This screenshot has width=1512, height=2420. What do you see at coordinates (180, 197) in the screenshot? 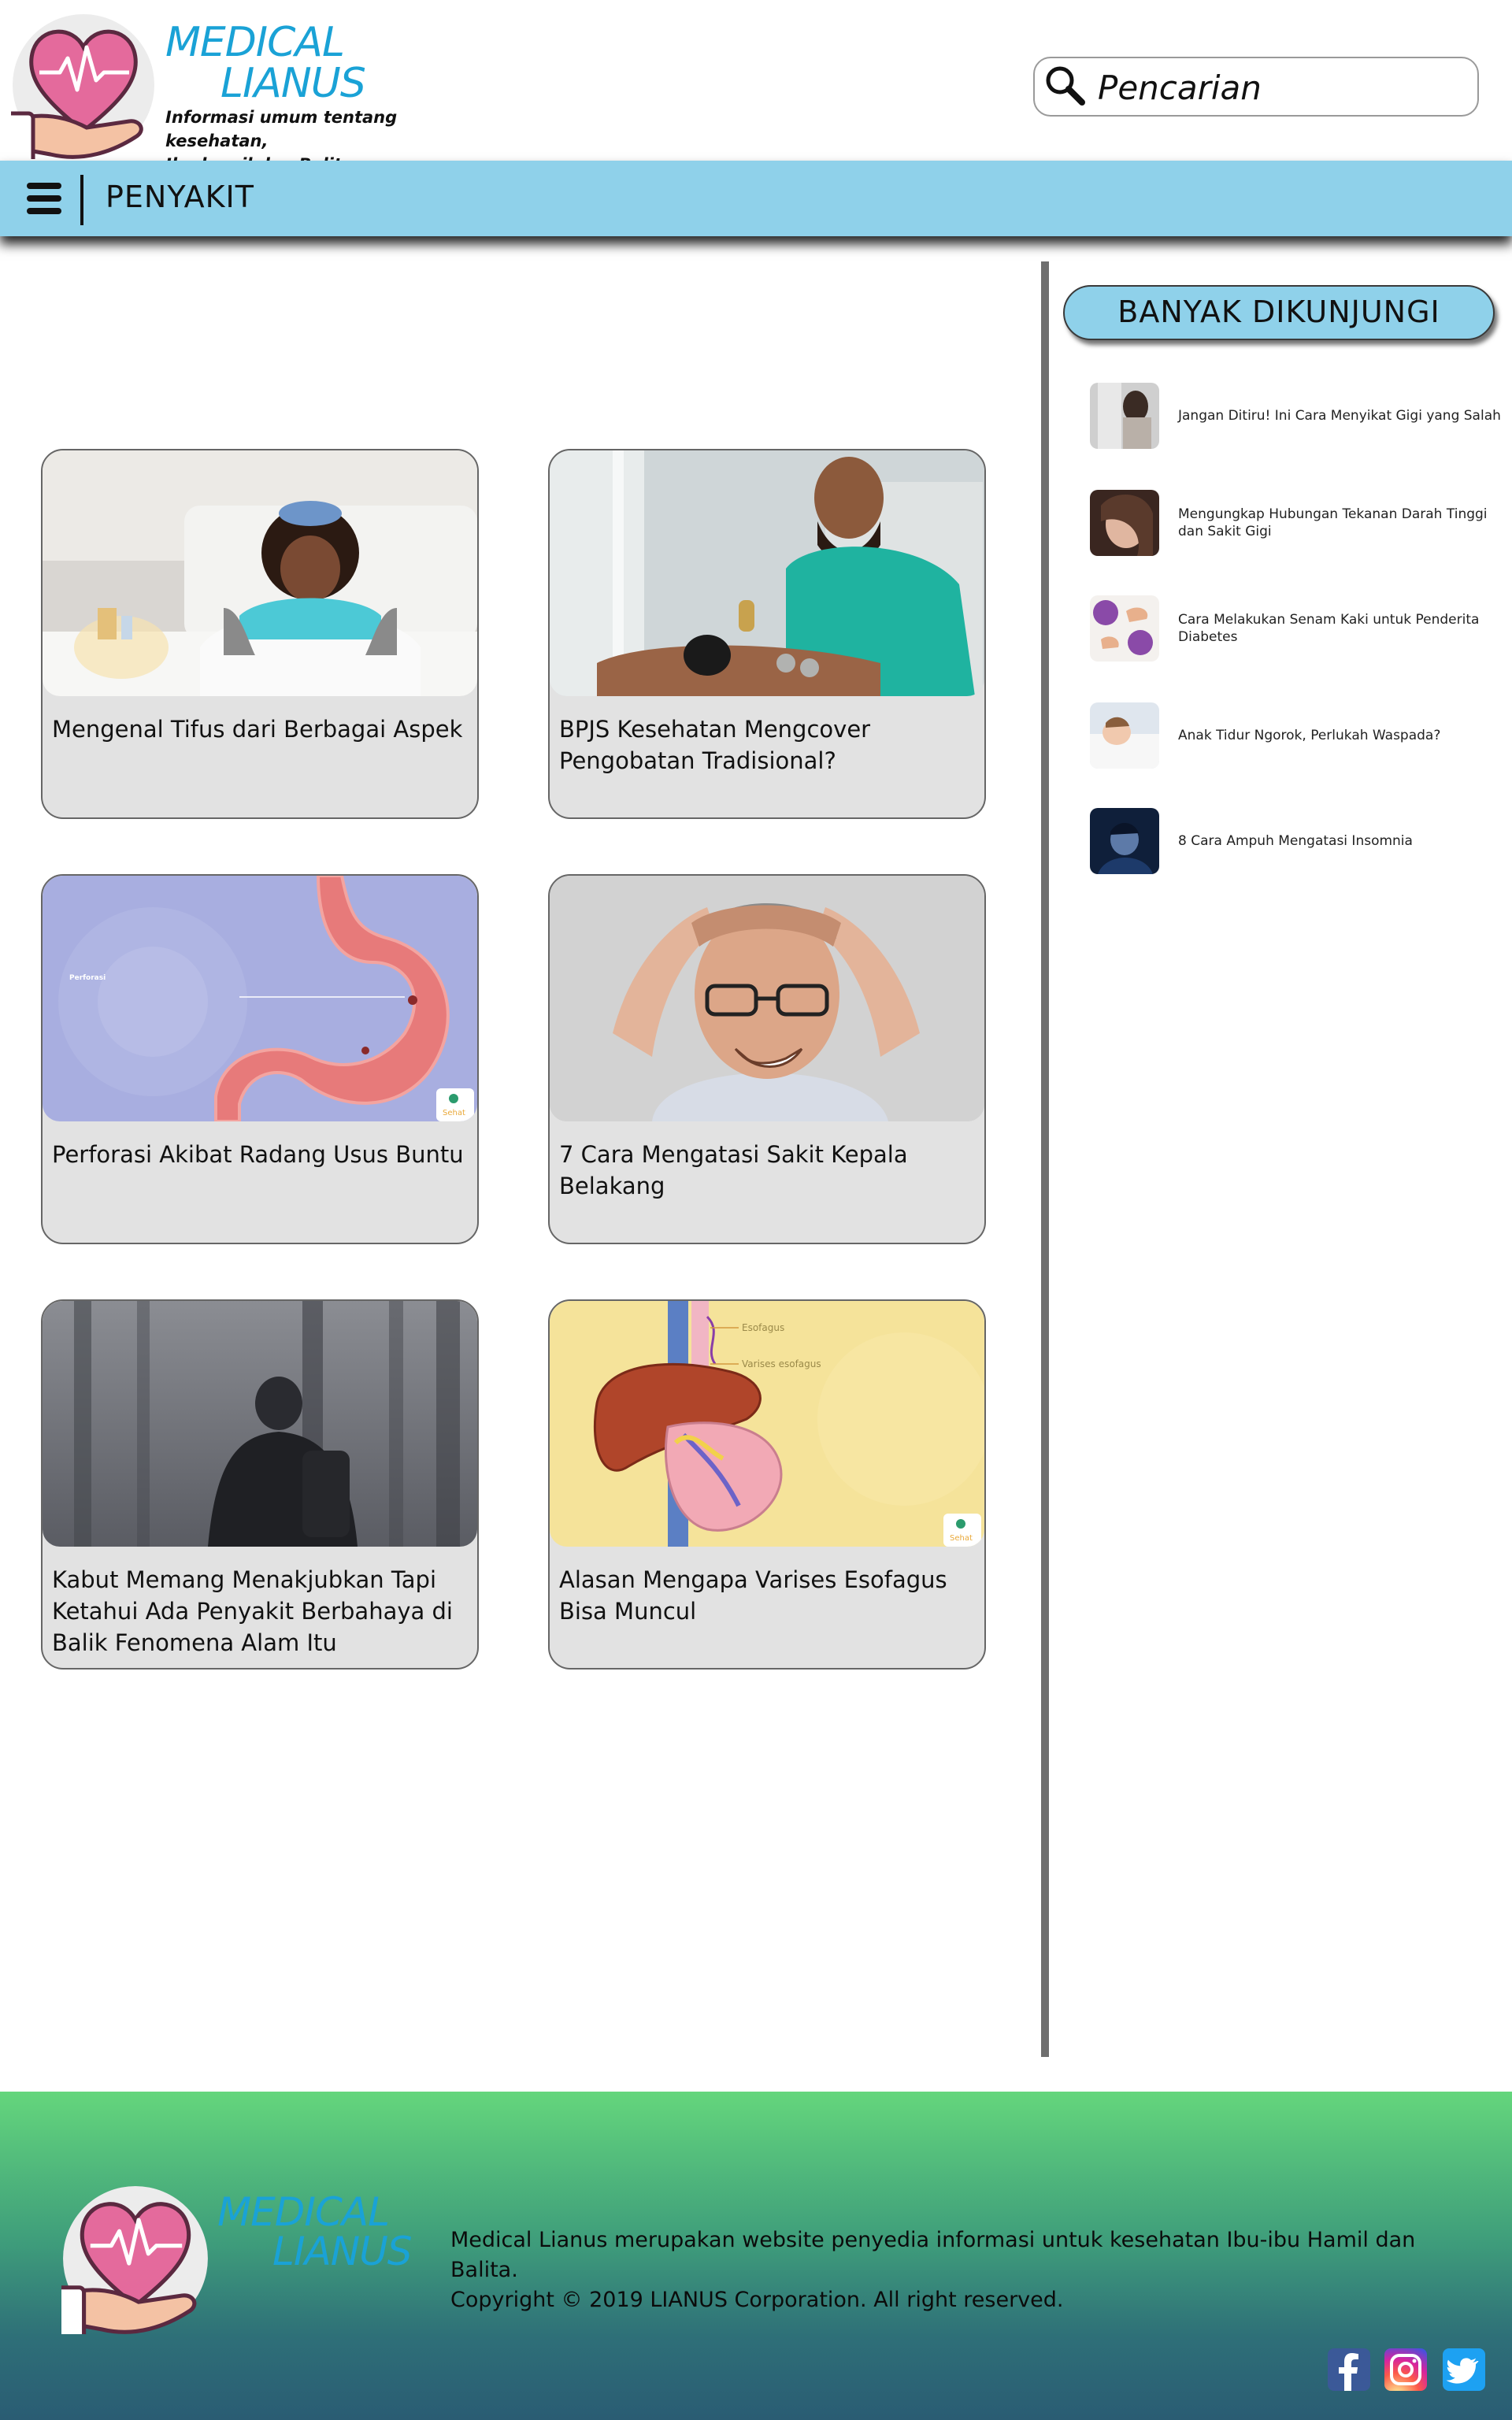
I see `category-title: PENYAKIT` at bounding box center [180, 197].